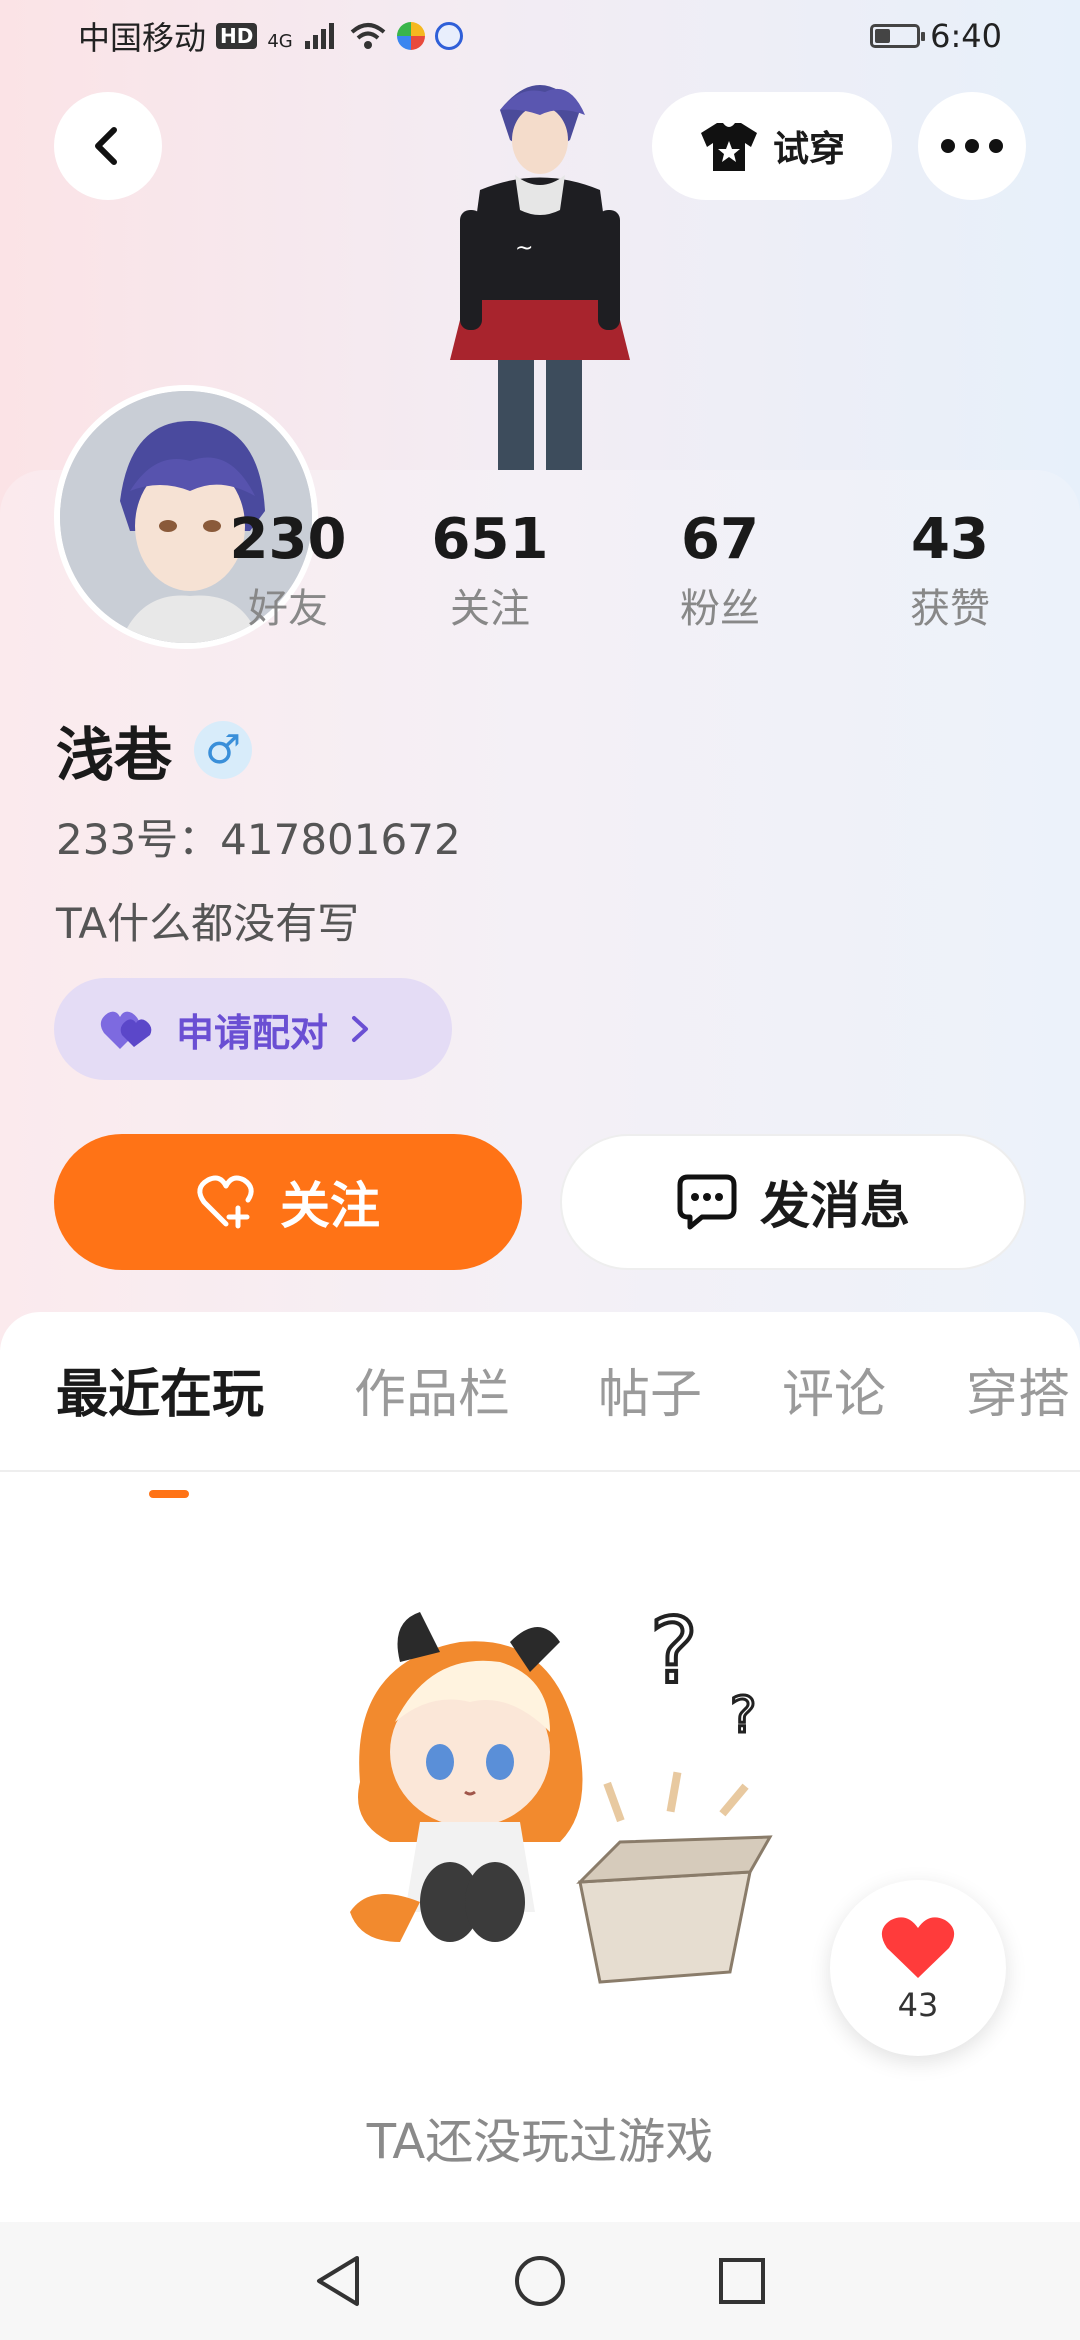 Image resolution: width=1080 pixels, height=2340 pixels. What do you see at coordinates (490, 609) in the screenshot?
I see `stat-following-label: 关注` at bounding box center [490, 609].